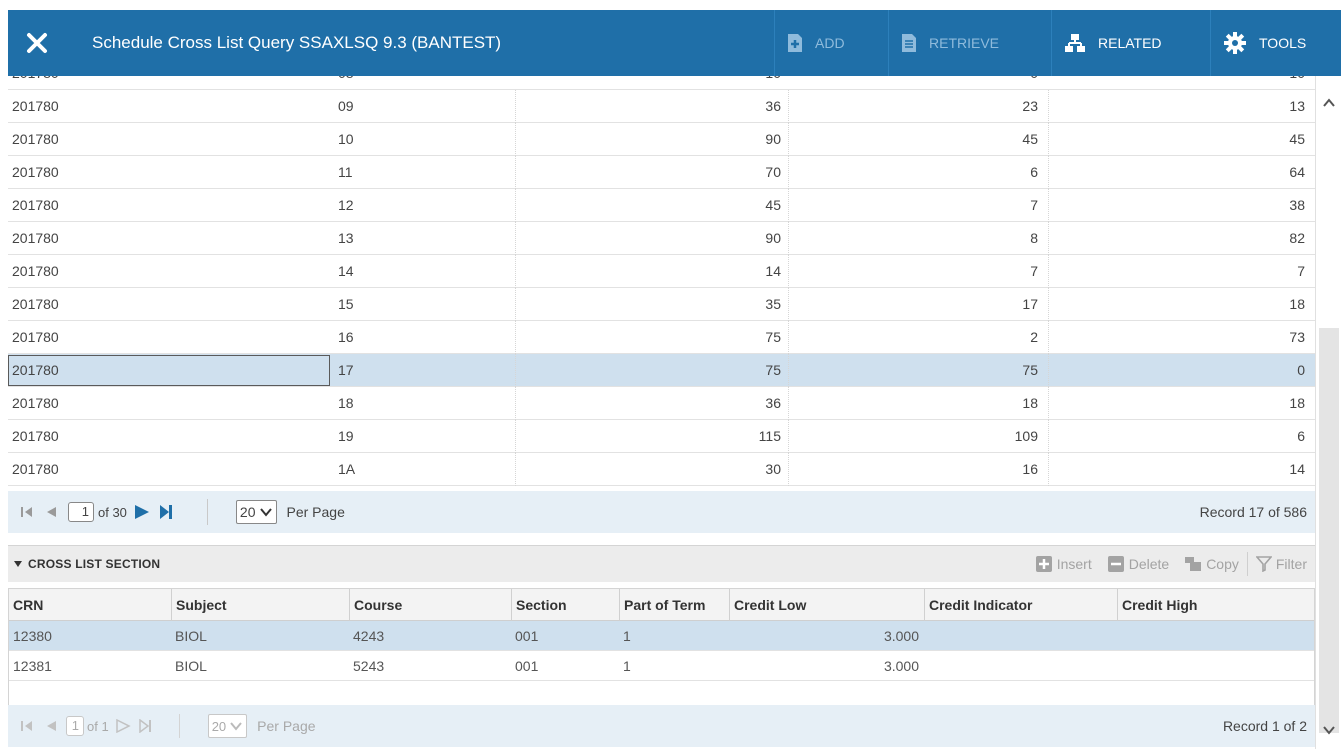 The height and width of the screenshot is (749, 1341). I want to click on section-cell: 08, so click(346, 83).